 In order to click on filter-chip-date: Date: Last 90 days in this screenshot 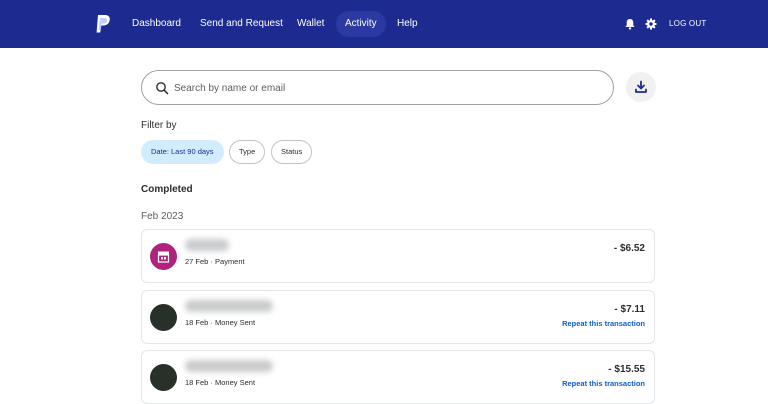, I will do `click(182, 152)`.